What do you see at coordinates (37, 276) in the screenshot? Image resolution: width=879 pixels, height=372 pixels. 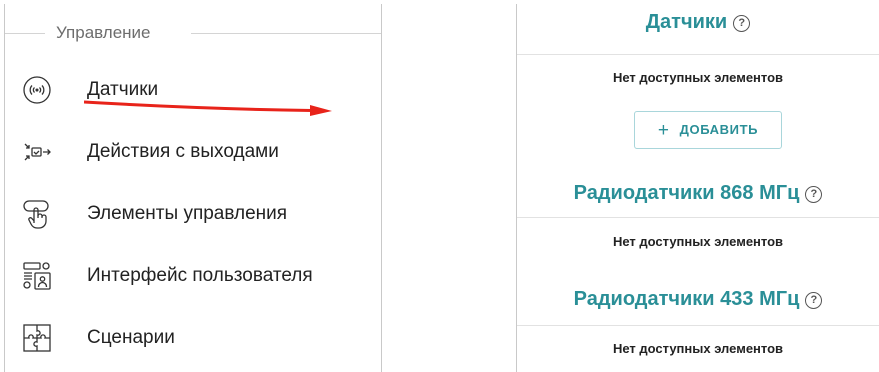 I see `user-interface-icon` at bounding box center [37, 276].